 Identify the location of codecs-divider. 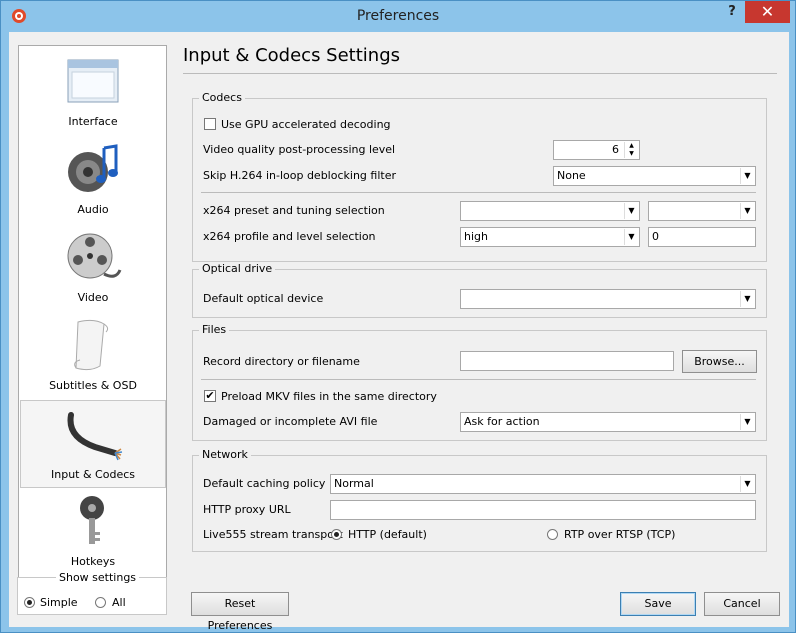
(478, 192).